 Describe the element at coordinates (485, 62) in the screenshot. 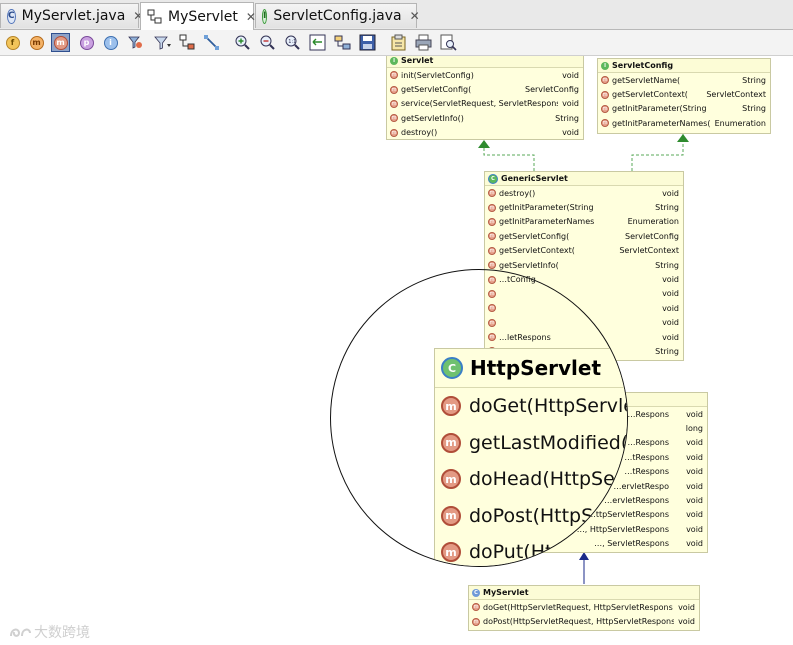

I see `class-header: I Servlet` at that location.